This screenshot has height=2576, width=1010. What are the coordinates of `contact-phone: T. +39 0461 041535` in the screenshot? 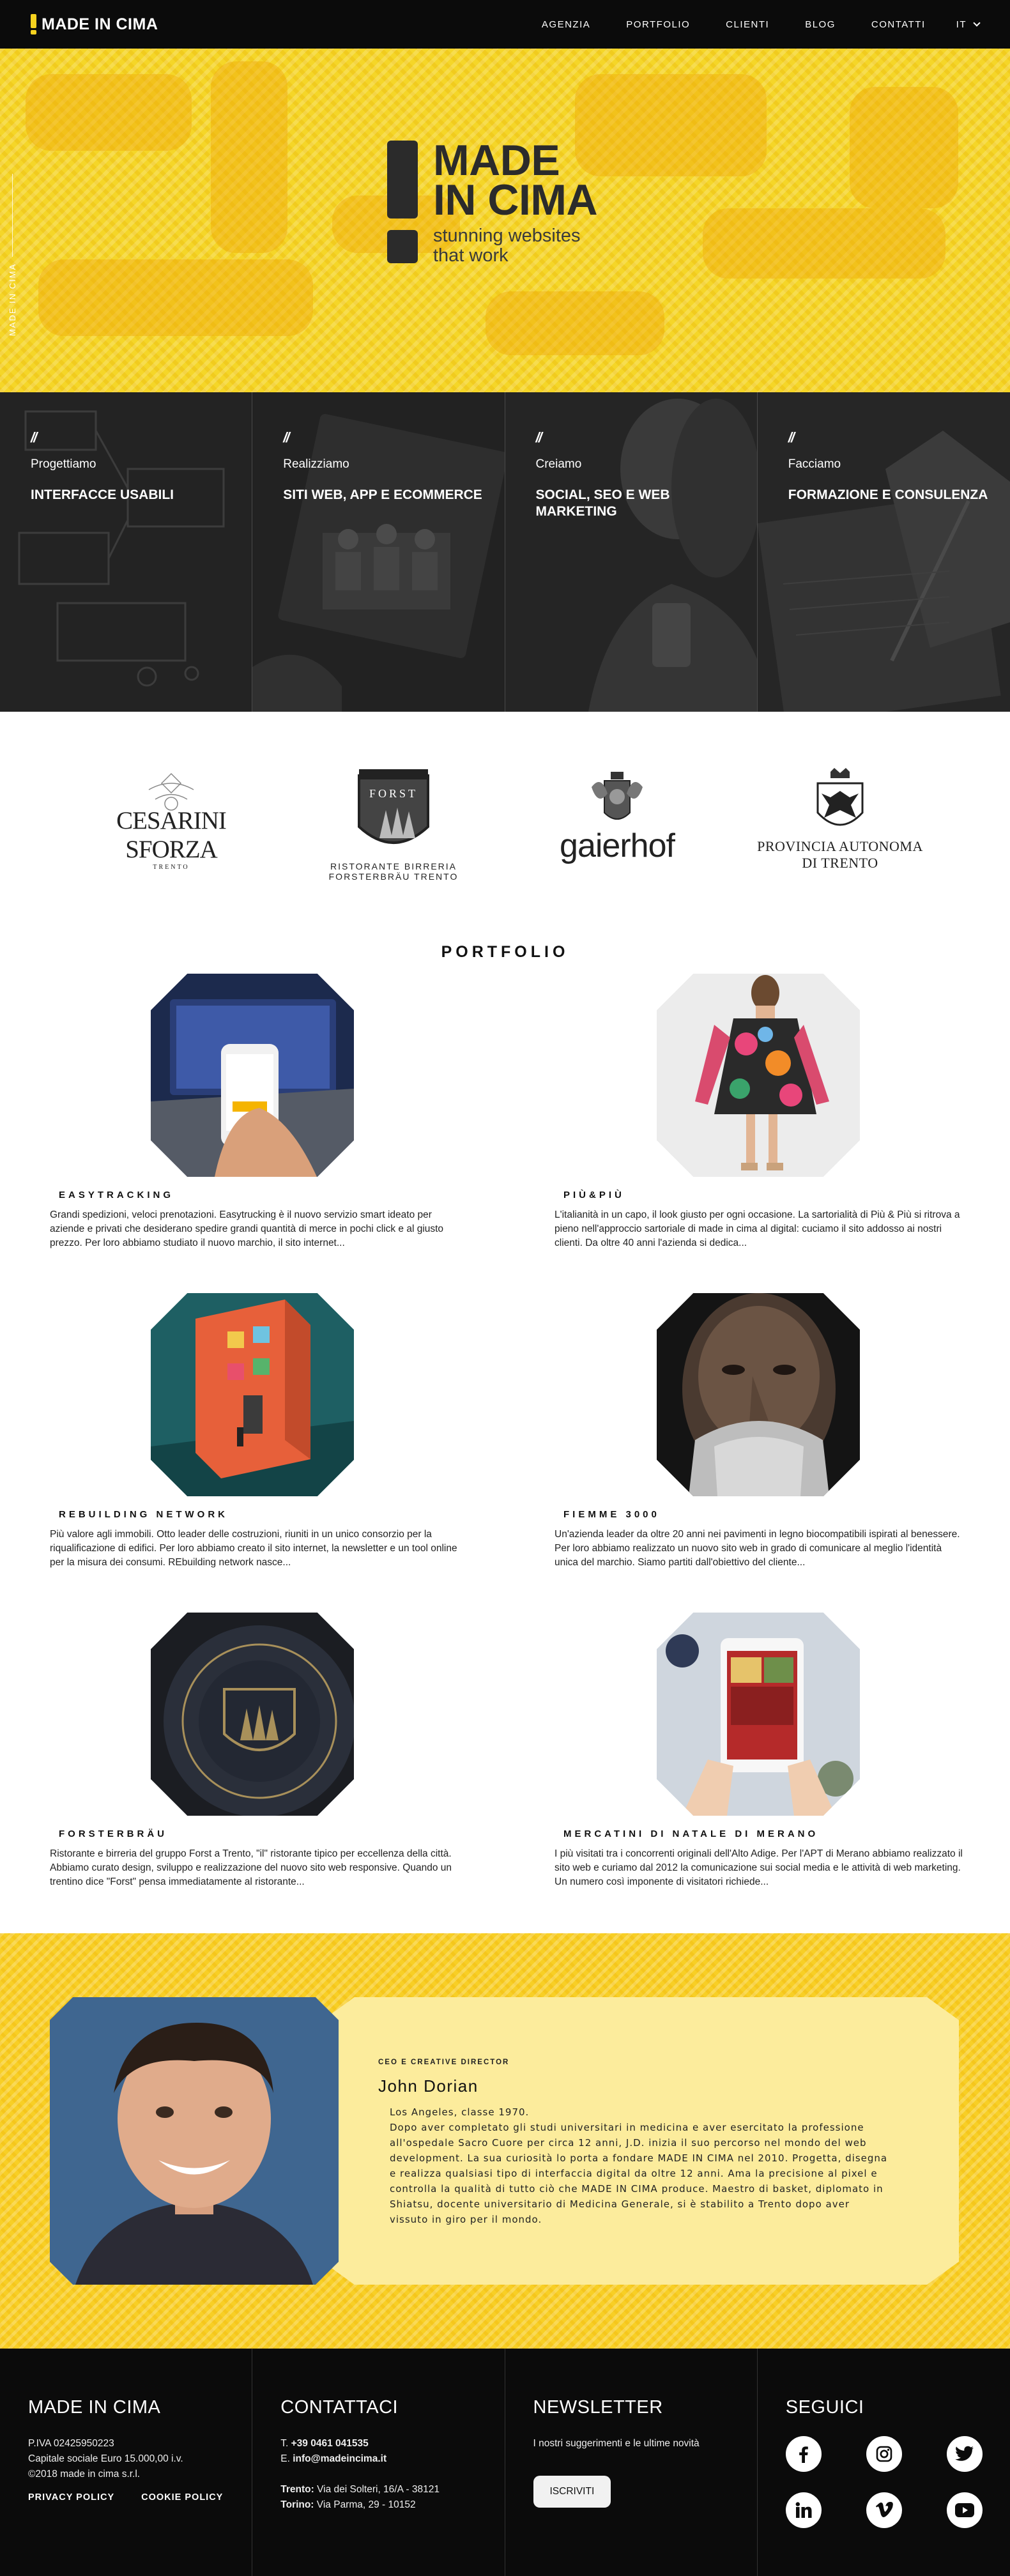 It's located at (392, 2443).